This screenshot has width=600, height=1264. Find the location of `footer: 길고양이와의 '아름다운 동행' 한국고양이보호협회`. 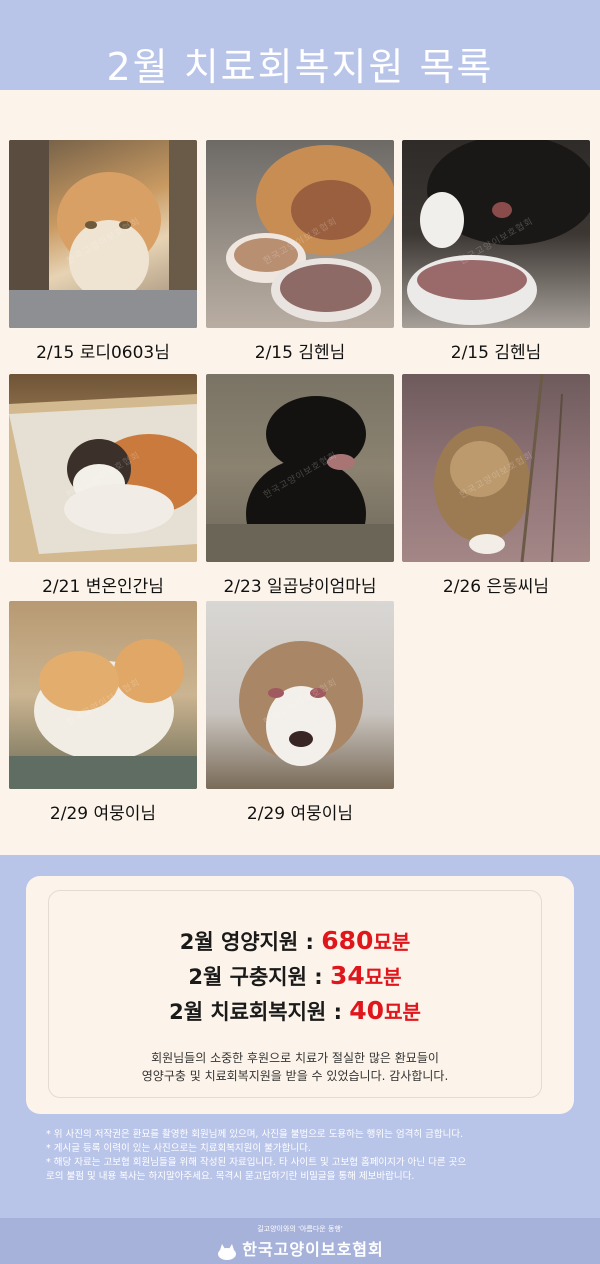

footer: 길고양이와의 '아름다운 동행' 한국고양이보호협회 is located at coordinates (300, 1241).